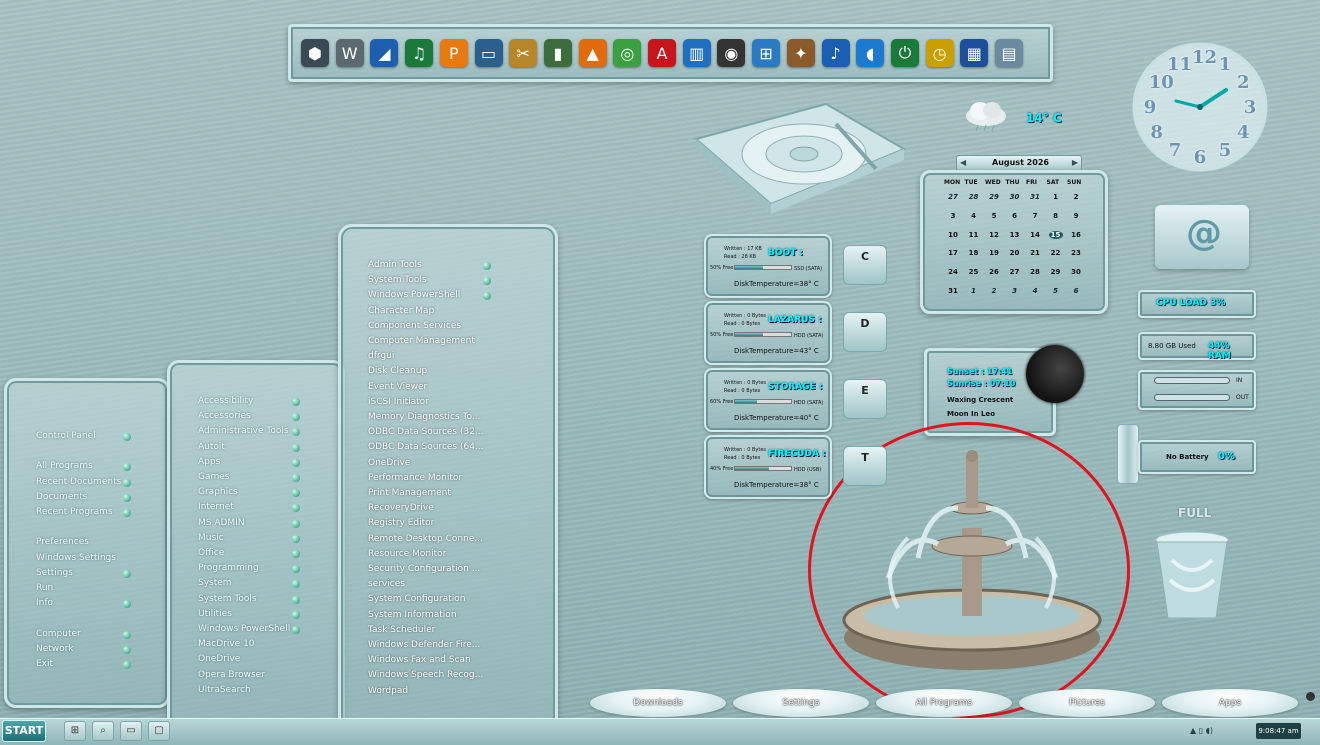 The width and height of the screenshot is (1320, 745). Describe the element at coordinates (1076, 216) in the screenshot. I see `calendar-day: 9` at that location.